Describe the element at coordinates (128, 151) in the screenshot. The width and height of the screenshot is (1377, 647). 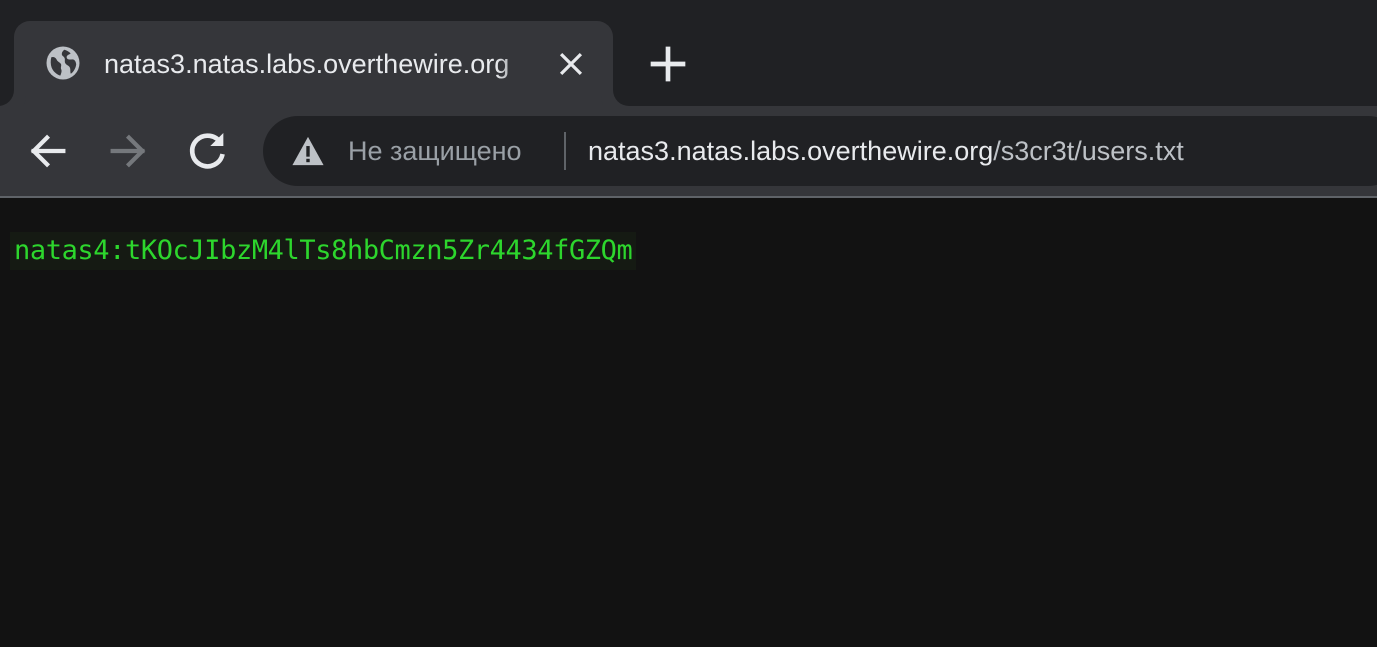
I see `arrow-right-icon` at that location.